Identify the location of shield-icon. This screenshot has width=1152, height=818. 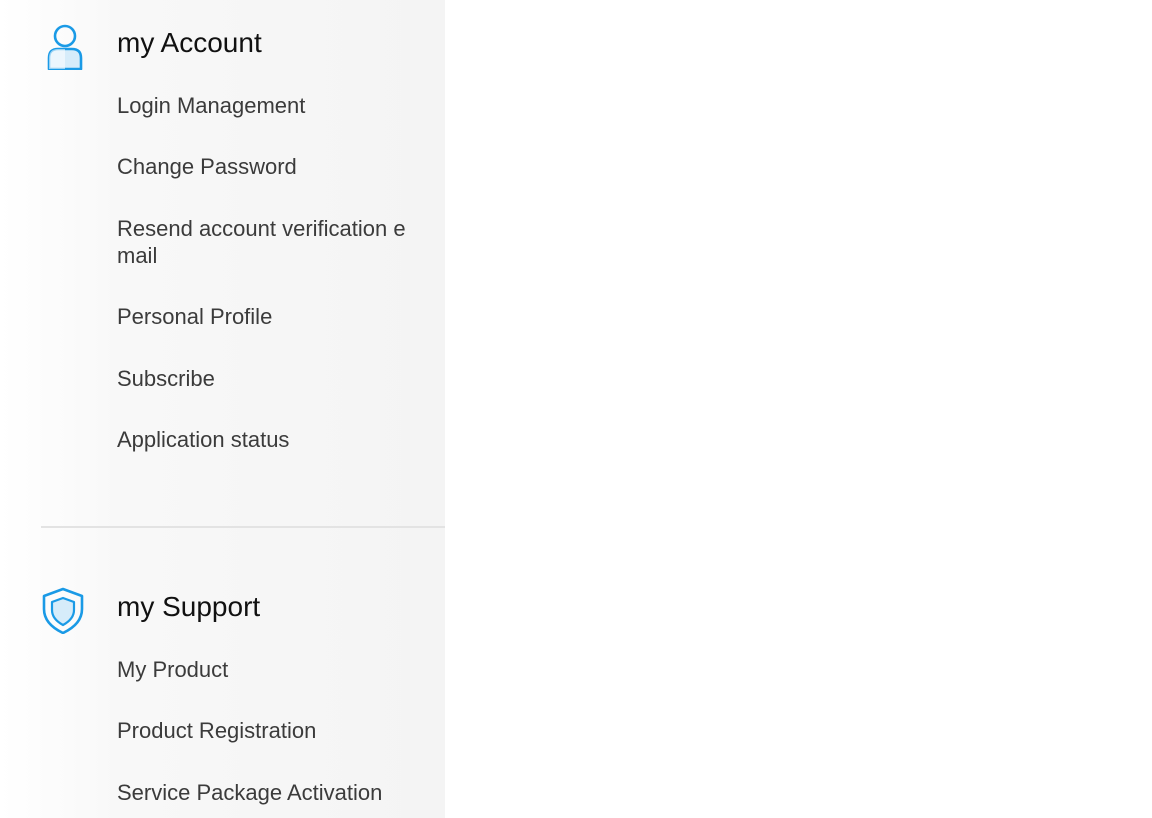
(64, 610).